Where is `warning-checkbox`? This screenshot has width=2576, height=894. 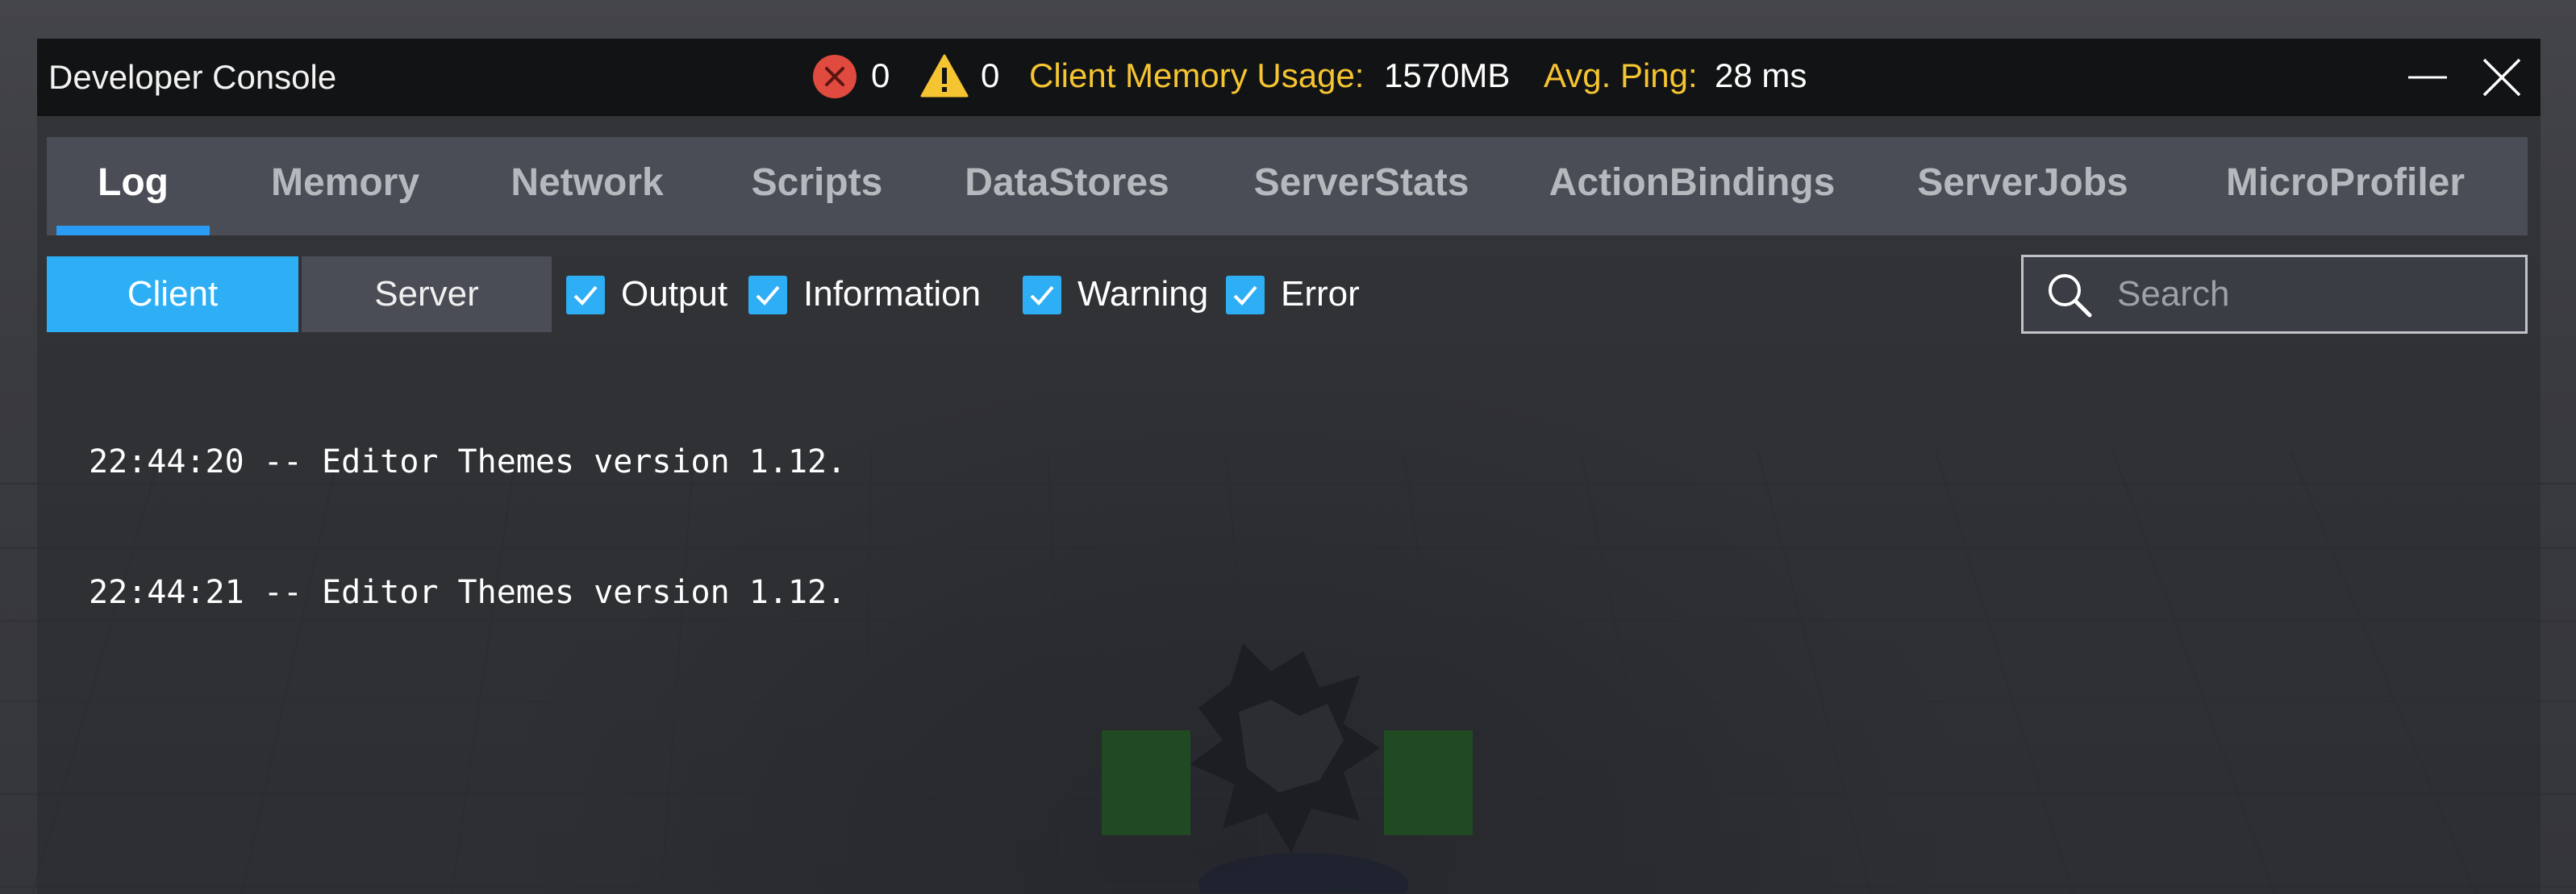
warning-checkbox is located at coordinates (1042, 295).